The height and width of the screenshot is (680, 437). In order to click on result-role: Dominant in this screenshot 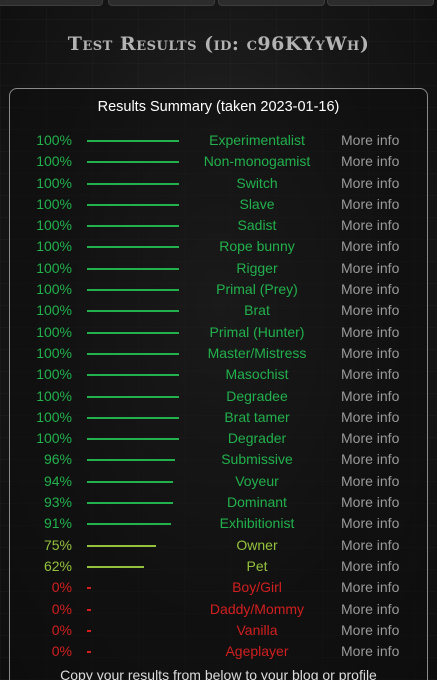, I will do `click(257, 502)`.